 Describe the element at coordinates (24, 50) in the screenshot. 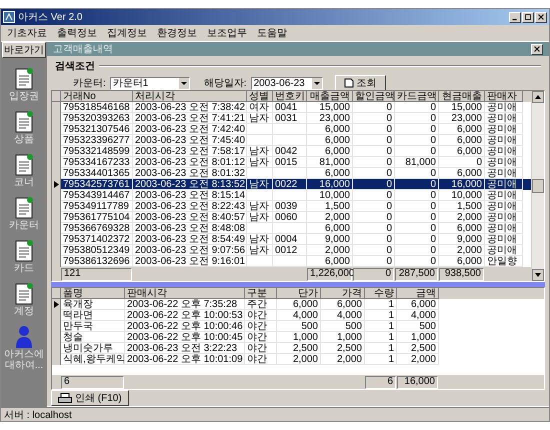

I see `shortcut-button: 바로가기` at that location.